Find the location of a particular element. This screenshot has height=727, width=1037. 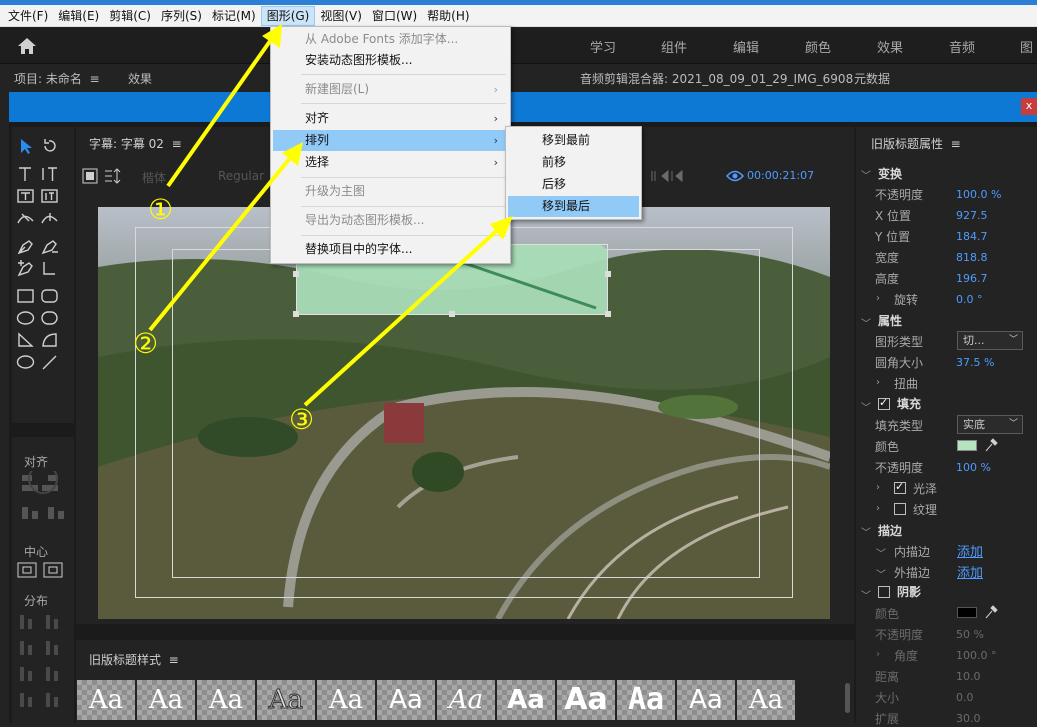

shadow-color-swatch is located at coordinates (967, 612).